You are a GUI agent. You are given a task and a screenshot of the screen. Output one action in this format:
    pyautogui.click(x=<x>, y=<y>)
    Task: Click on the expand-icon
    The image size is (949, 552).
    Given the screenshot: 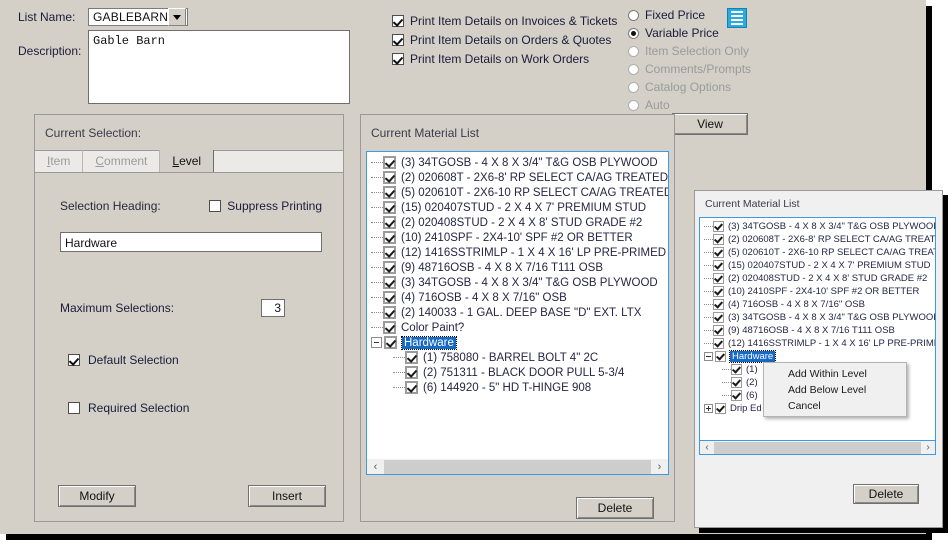 What is the action you would take?
    pyautogui.click(x=708, y=408)
    